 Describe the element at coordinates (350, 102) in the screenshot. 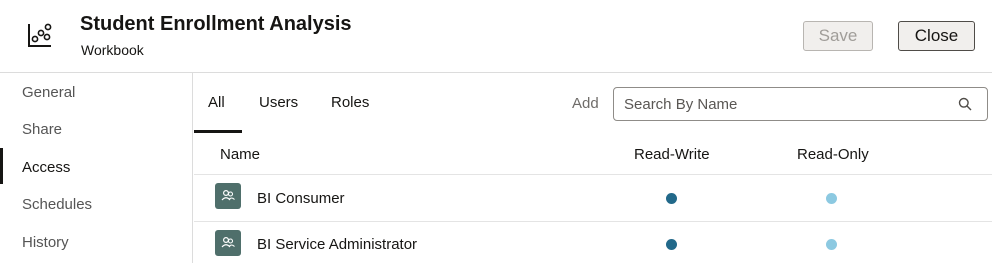

I see `tab-roles: Roles` at that location.